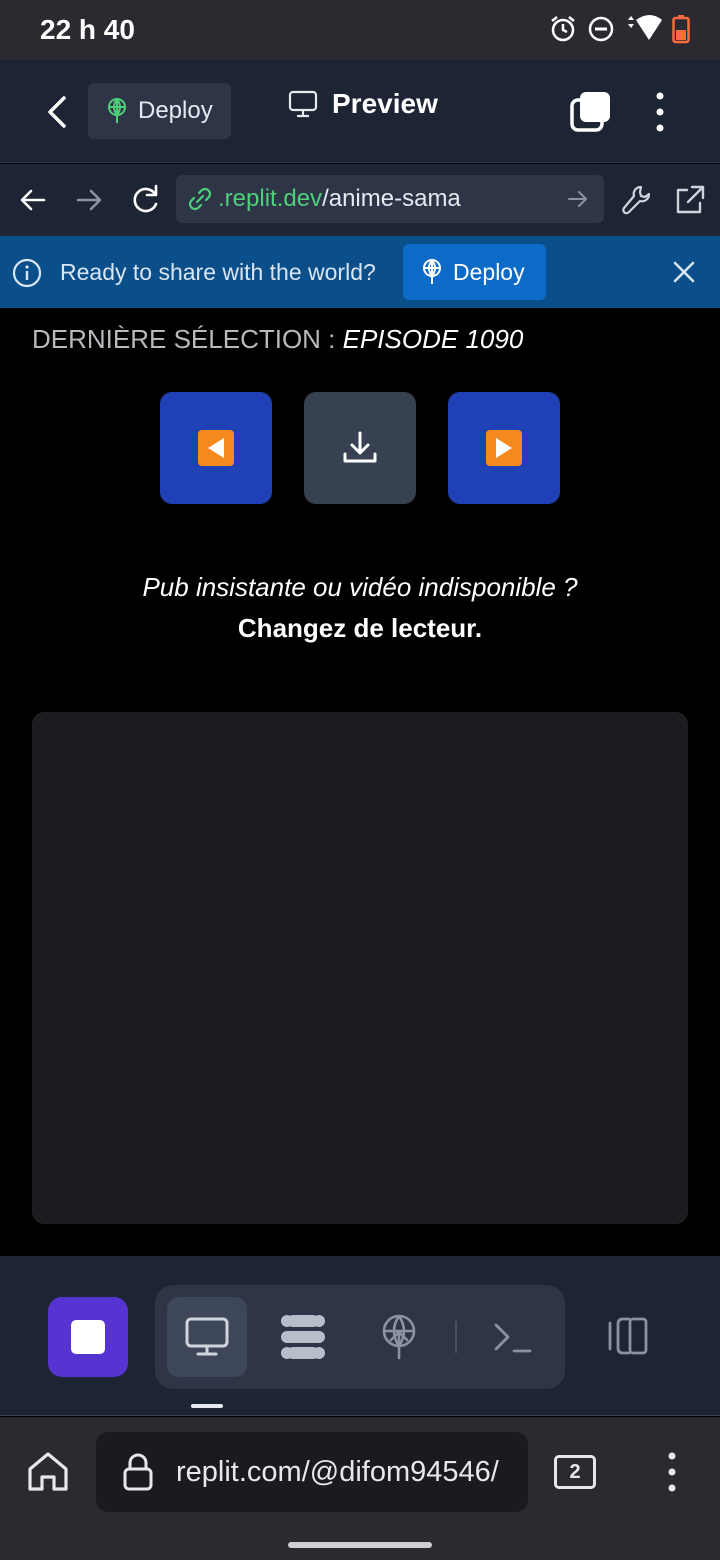  What do you see at coordinates (575, 1472) in the screenshot?
I see `tab-switcher-button: 2` at bounding box center [575, 1472].